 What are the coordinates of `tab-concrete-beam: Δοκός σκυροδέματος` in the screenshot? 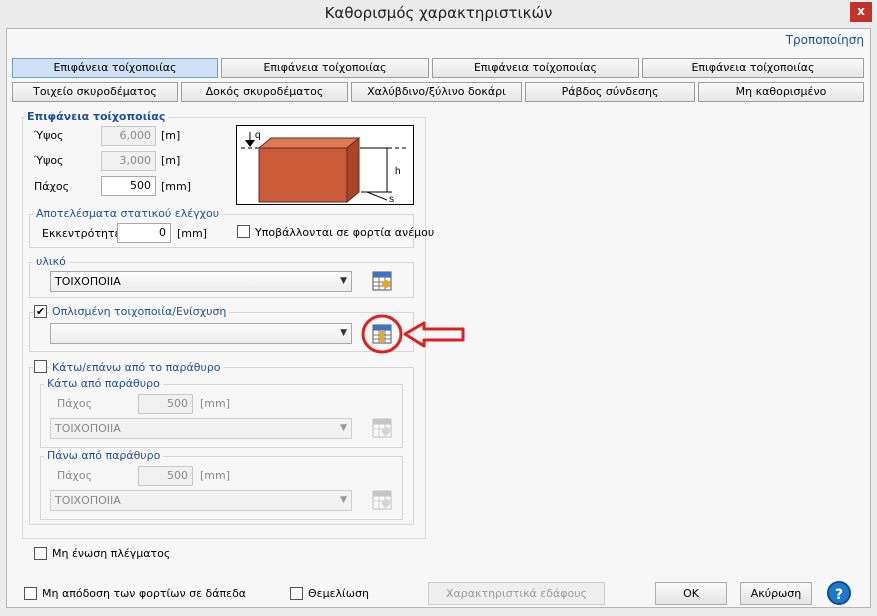 It's located at (264, 92).